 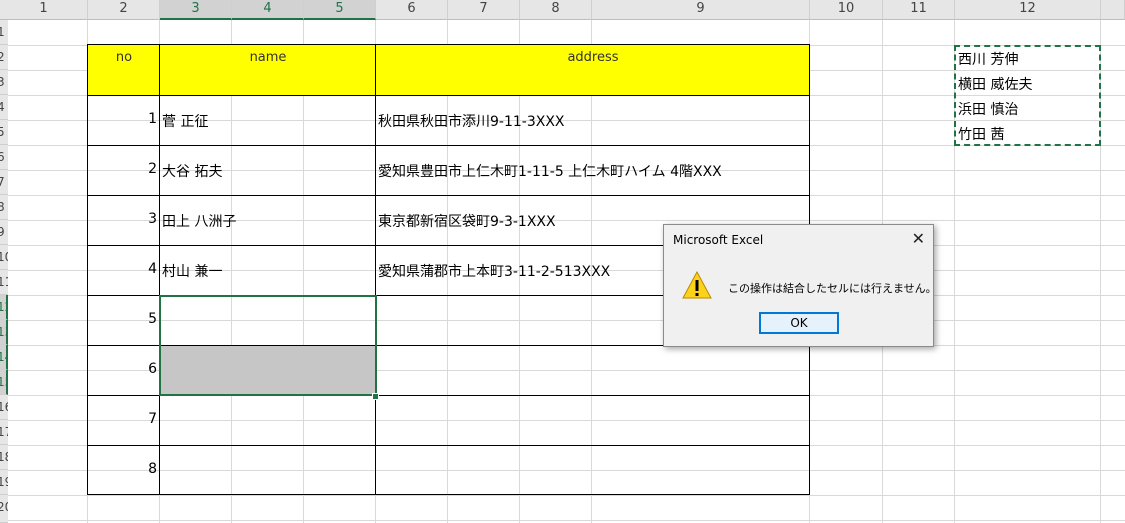 What do you see at coordinates (268, 10) in the screenshot?
I see `column-header-4: 4` at bounding box center [268, 10].